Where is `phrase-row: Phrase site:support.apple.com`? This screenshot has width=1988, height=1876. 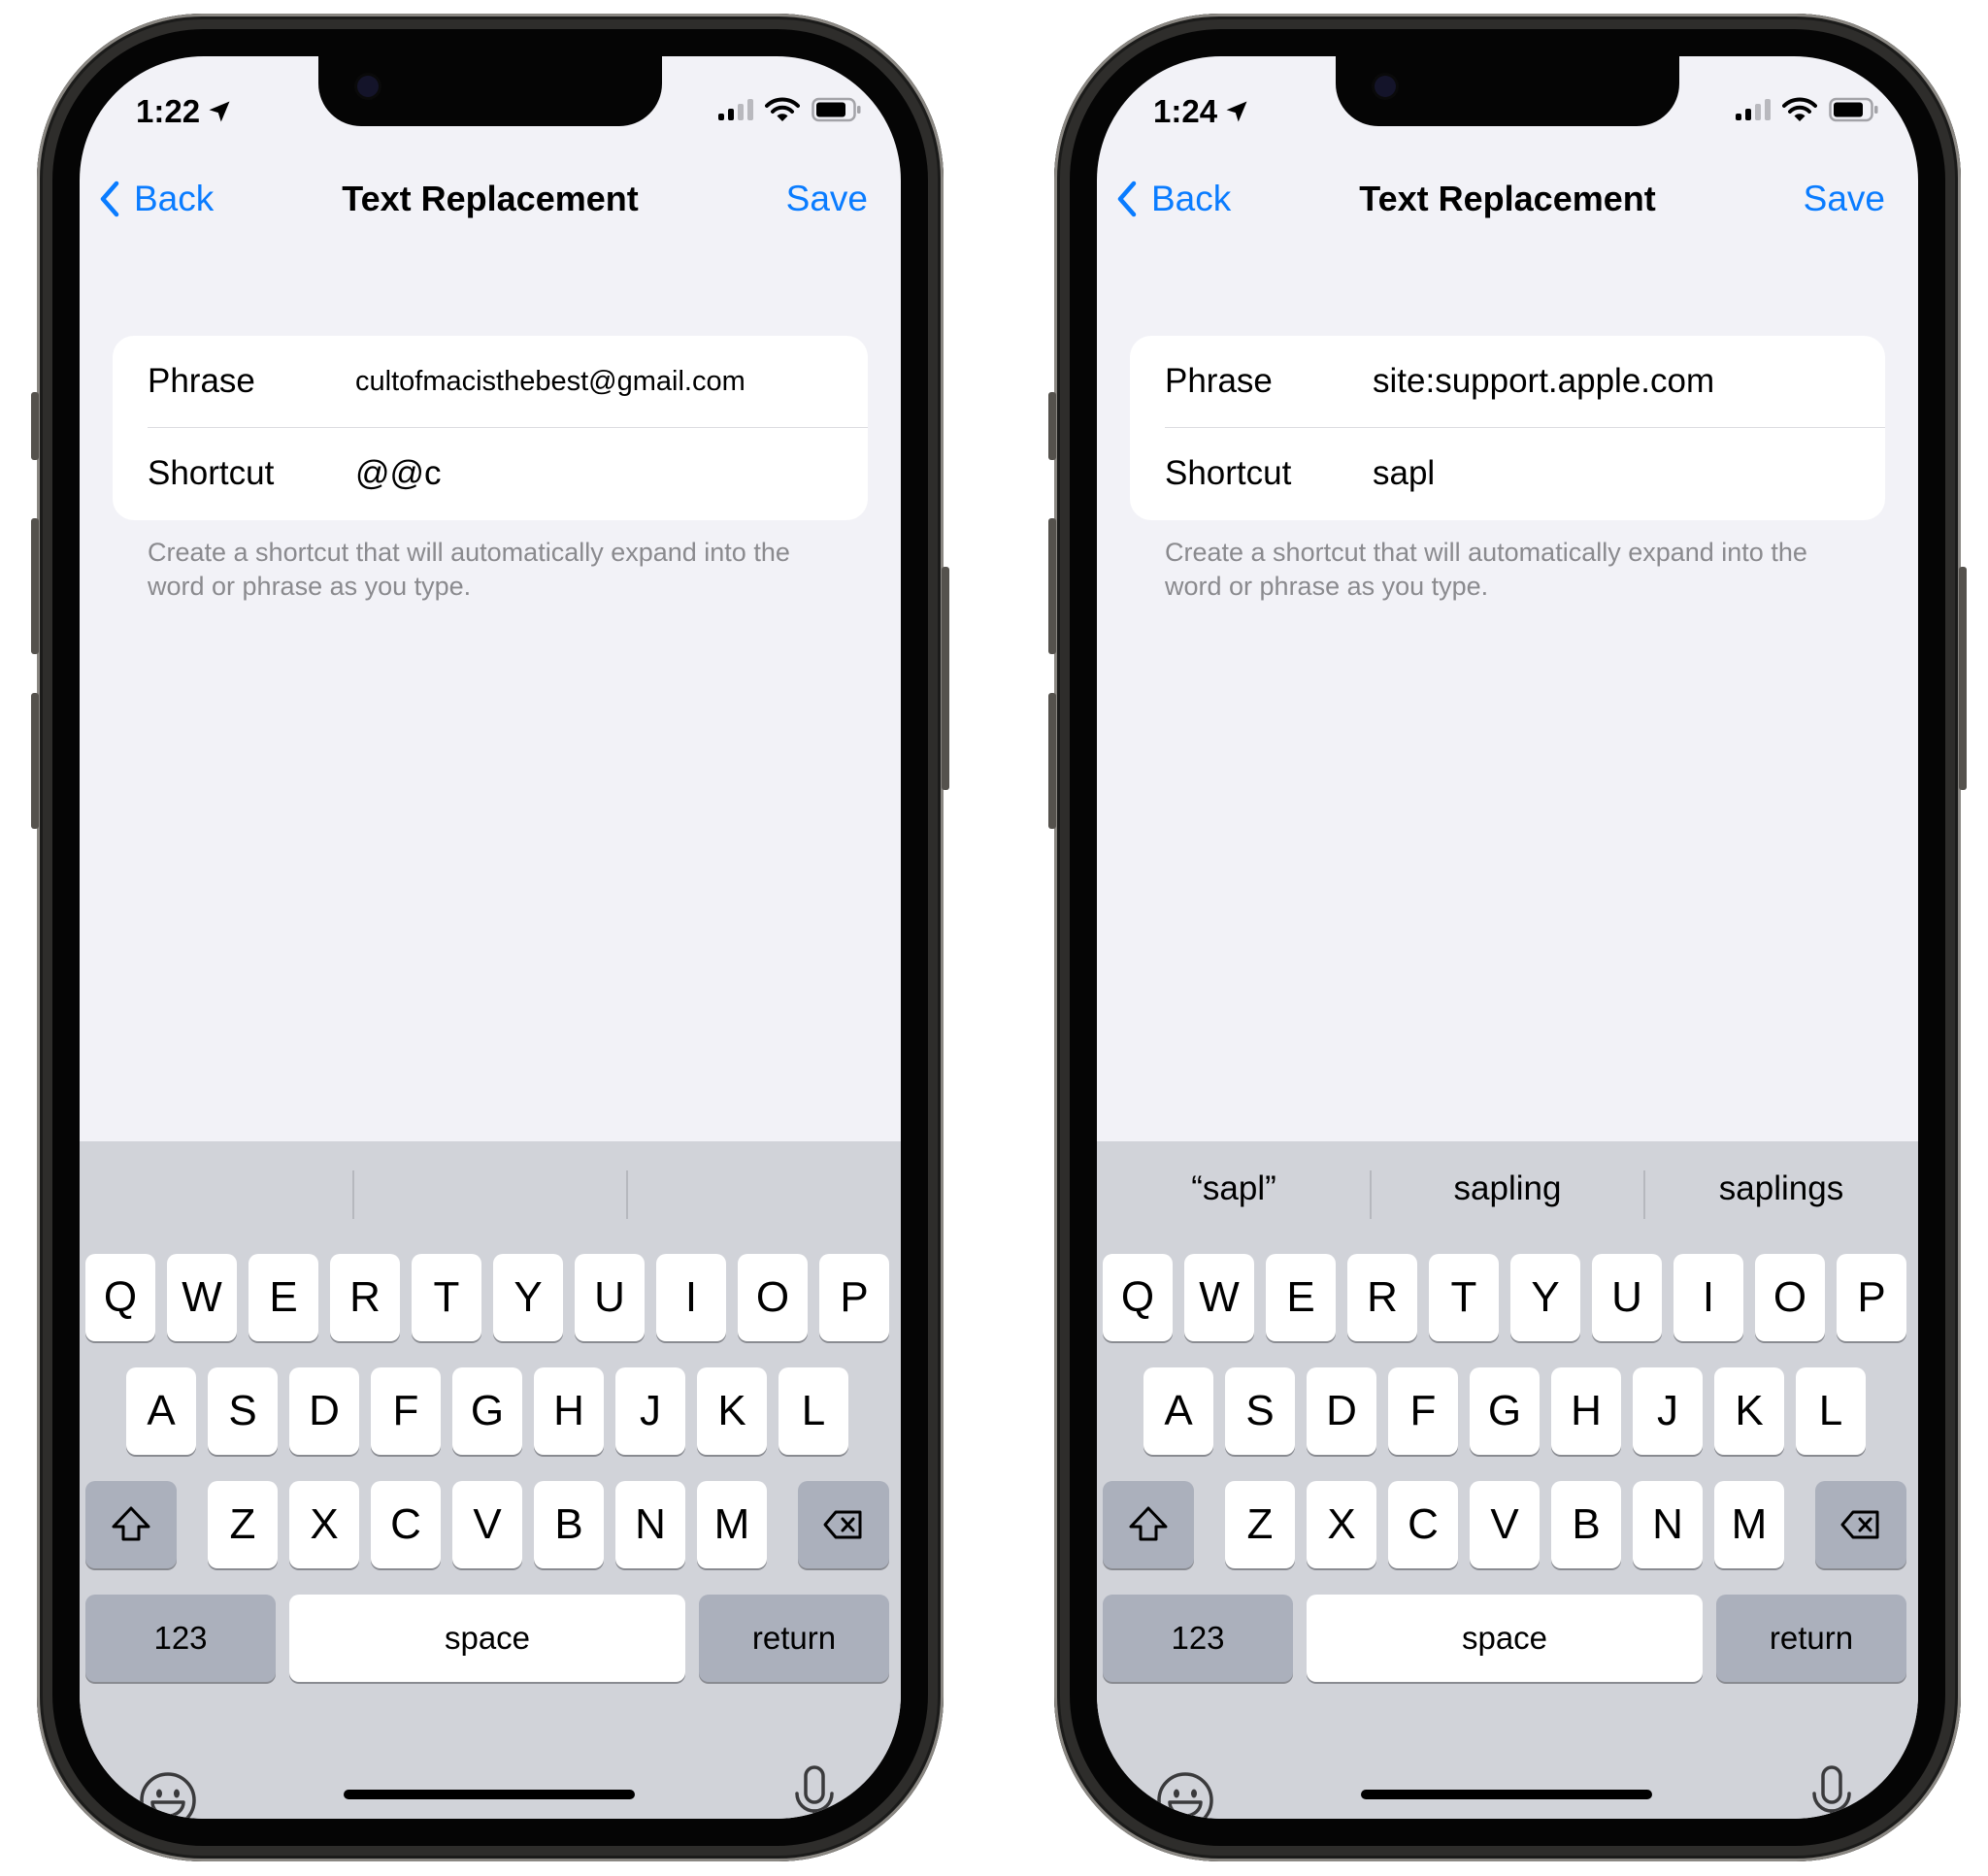
phrase-row: Phrase site:support.apple.com is located at coordinates (1525, 382).